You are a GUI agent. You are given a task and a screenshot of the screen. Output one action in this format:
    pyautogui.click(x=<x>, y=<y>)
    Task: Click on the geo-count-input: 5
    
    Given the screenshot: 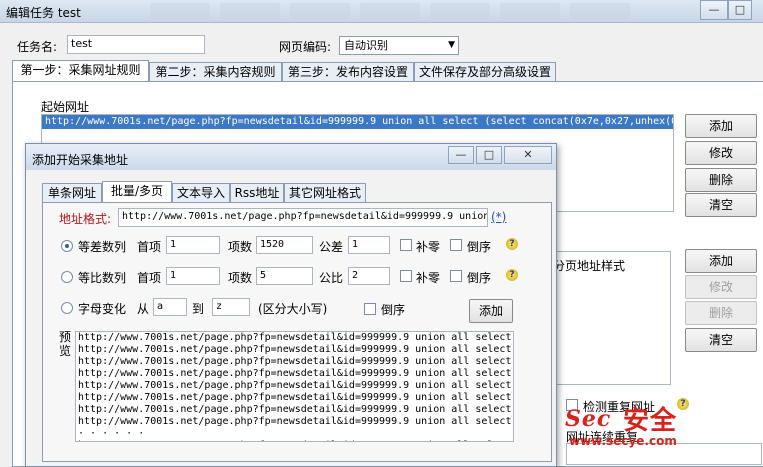 What is the action you would take?
    pyautogui.click(x=284, y=276)
    